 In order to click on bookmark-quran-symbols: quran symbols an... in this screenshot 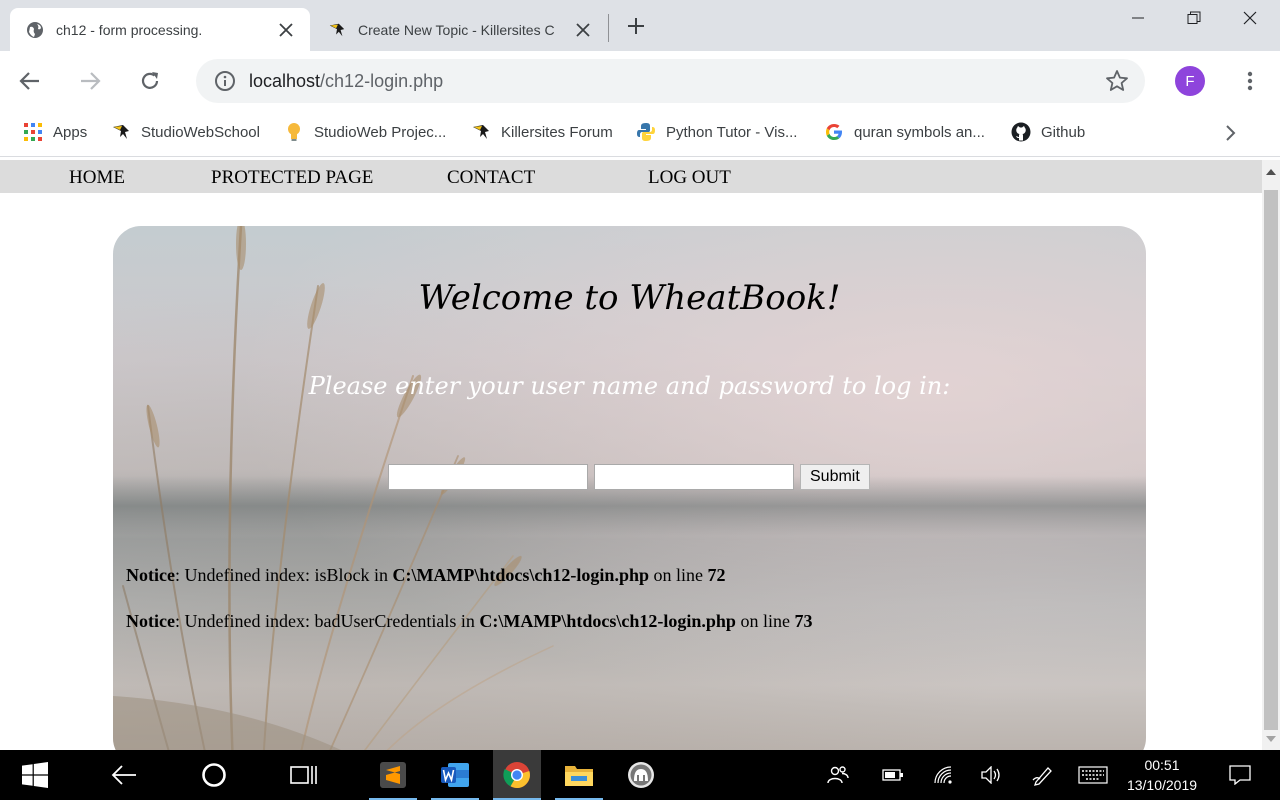, I will do `click(904, 132)`.